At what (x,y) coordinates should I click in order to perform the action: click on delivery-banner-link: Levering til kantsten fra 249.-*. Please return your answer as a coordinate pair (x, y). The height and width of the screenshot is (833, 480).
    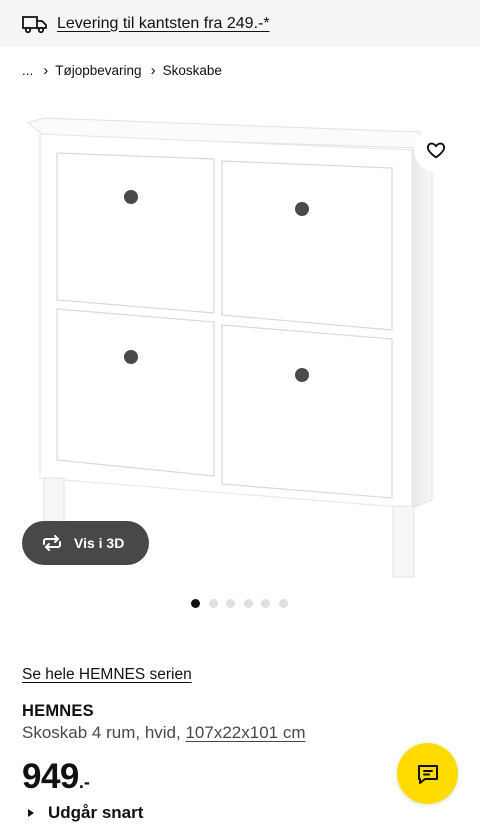
    Looking at the image, I should click on (163, 24).